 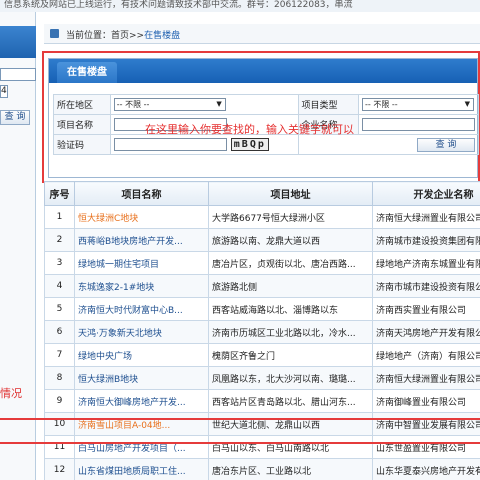 What do you see at coordinates (169, 104) in the screenshot?
I see `region-select: -- 不限 -- ▼` at bounding box center [169, 104].